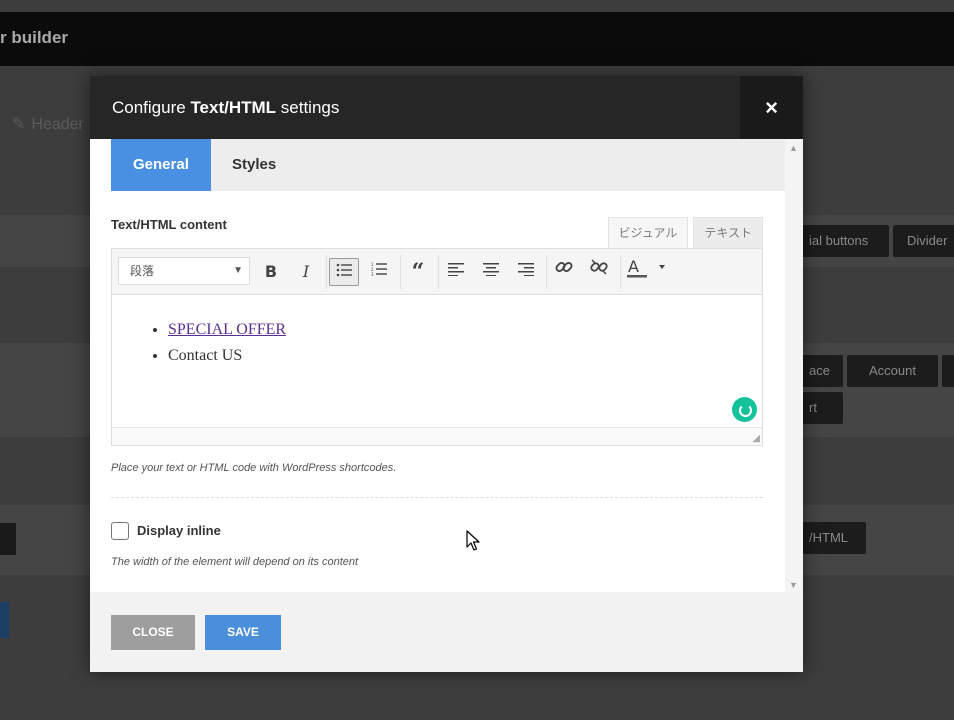 The width and height of the screenshot is (954, 720). Describe the element at coordinates (19, 124) in the screenshot. I see `pencil-icon: ✎` at that location.